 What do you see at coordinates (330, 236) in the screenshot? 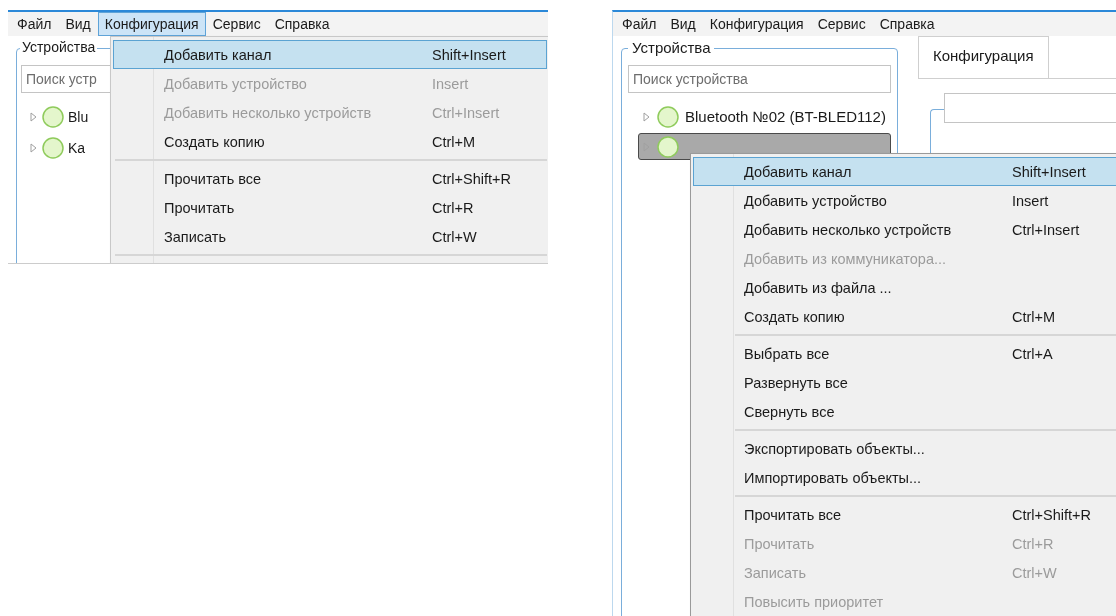
I see `menu-item: Записать Ctrl+W` at bounding box center [330, 236].